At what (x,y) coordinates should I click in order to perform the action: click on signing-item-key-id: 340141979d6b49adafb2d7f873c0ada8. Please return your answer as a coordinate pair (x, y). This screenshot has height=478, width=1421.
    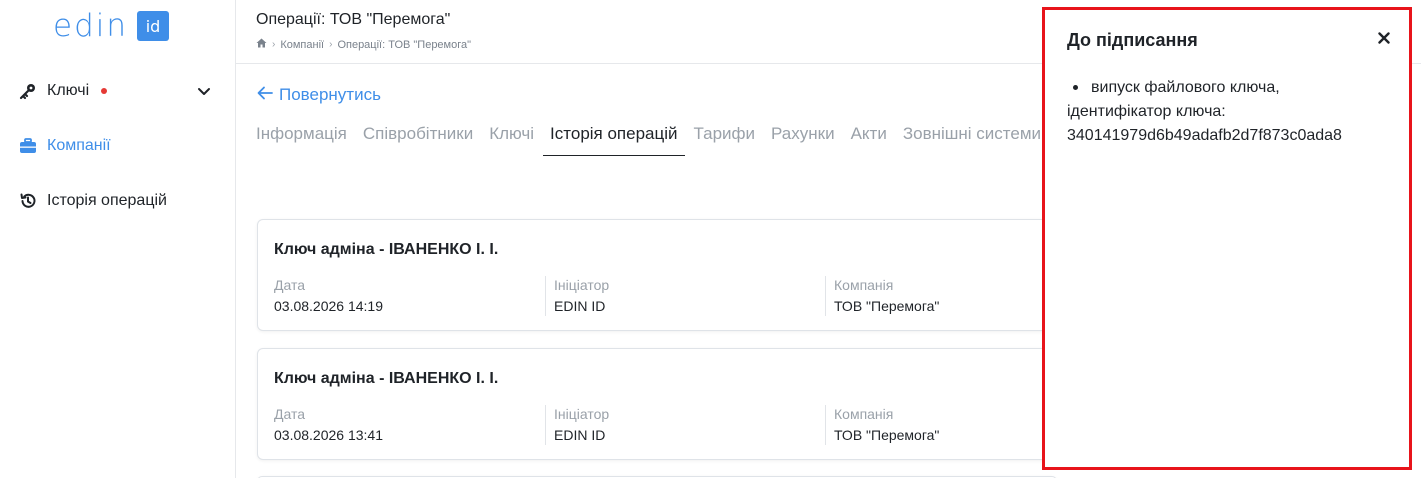
    Looking at the image, I should click on (1204, 135).